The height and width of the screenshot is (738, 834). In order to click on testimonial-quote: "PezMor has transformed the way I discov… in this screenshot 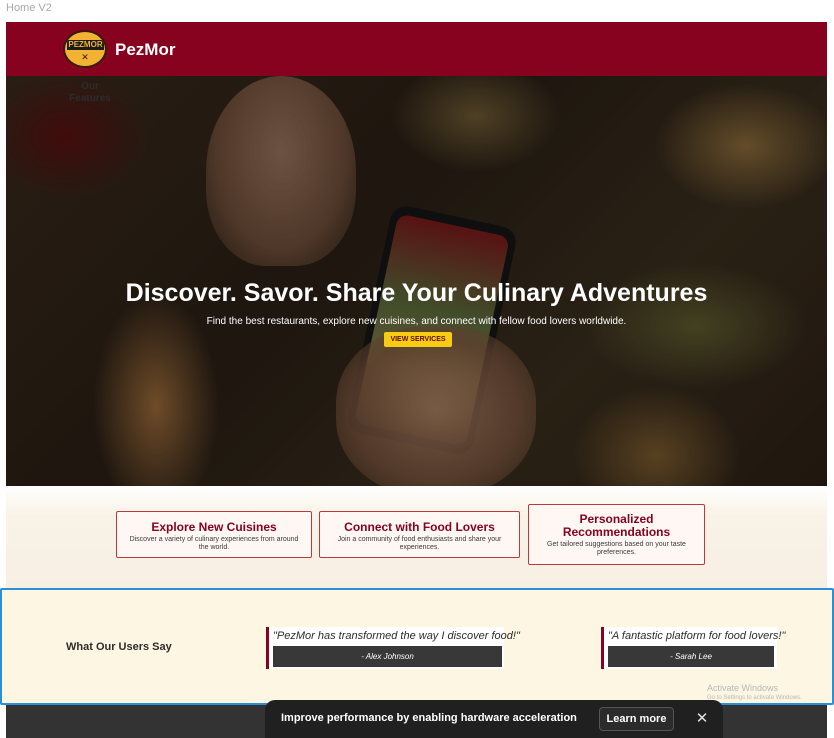, I will do `click(396, 636)`.